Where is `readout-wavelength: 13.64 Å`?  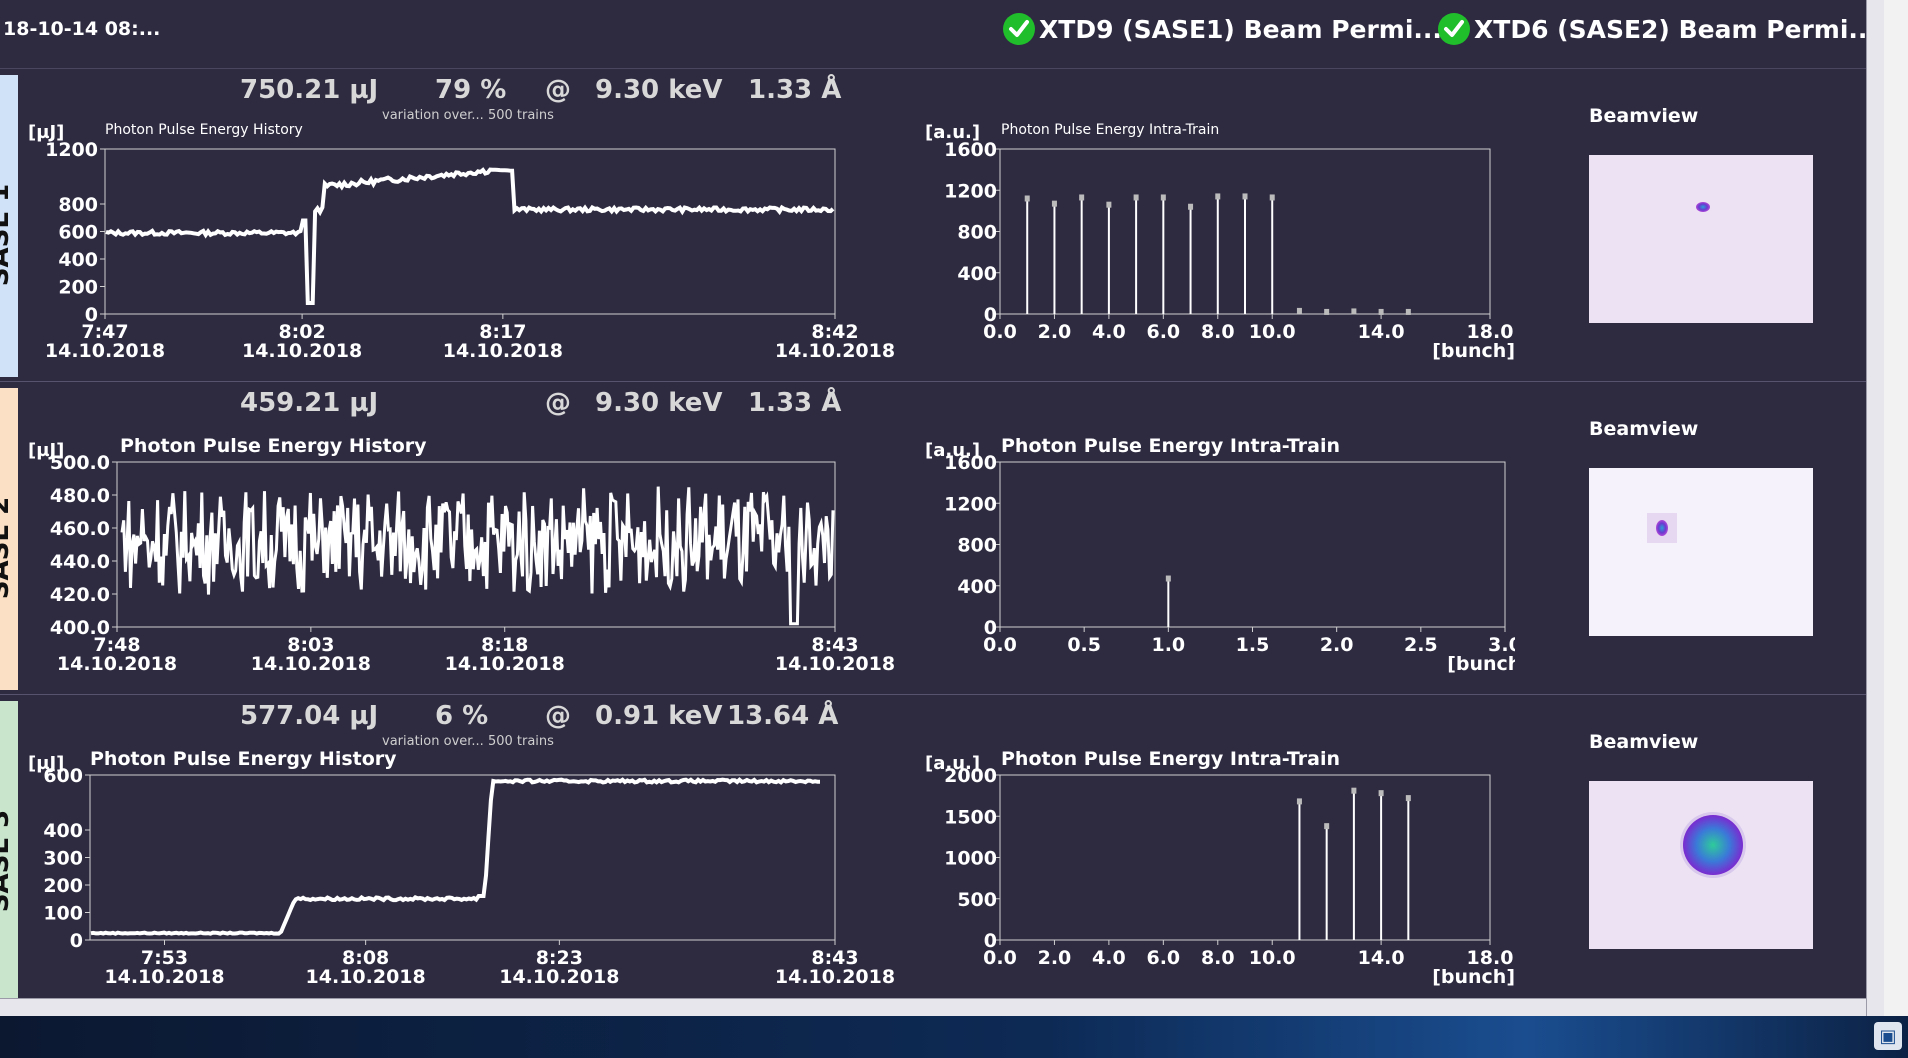
readout-wavelength: 13.64 Å is located at coordinates (783, 716).